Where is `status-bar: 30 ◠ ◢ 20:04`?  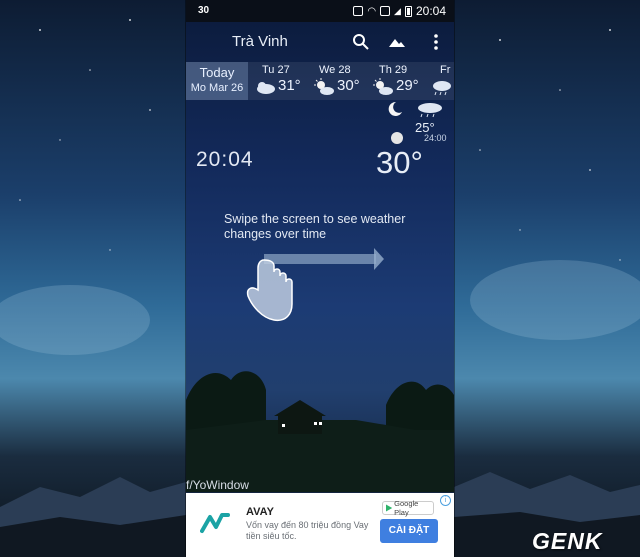
status-bar: 30 ◠ ◢ 20:04 is located at coordinates (320, 11).